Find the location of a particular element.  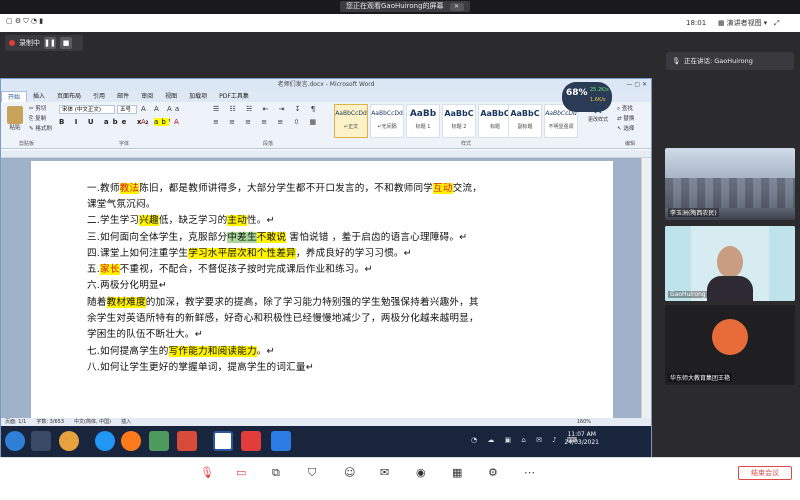

document-text-run: 五. is located at coordinates (94, 269).